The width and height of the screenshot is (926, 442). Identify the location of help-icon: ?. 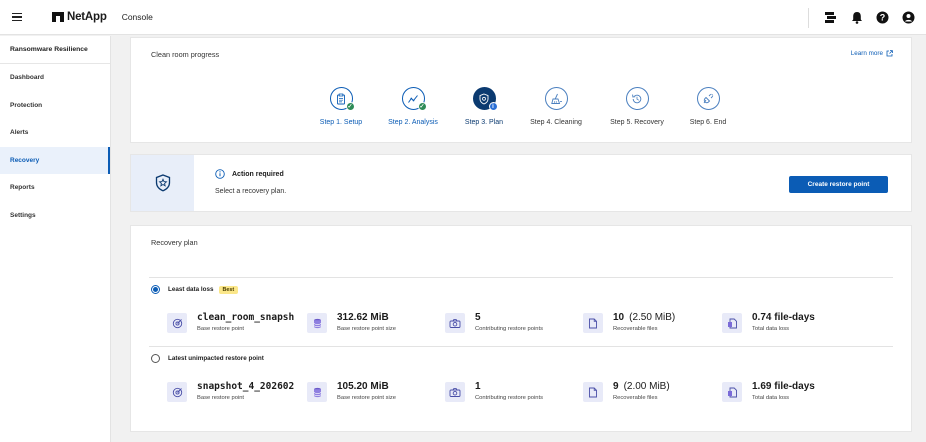
(882, 17).